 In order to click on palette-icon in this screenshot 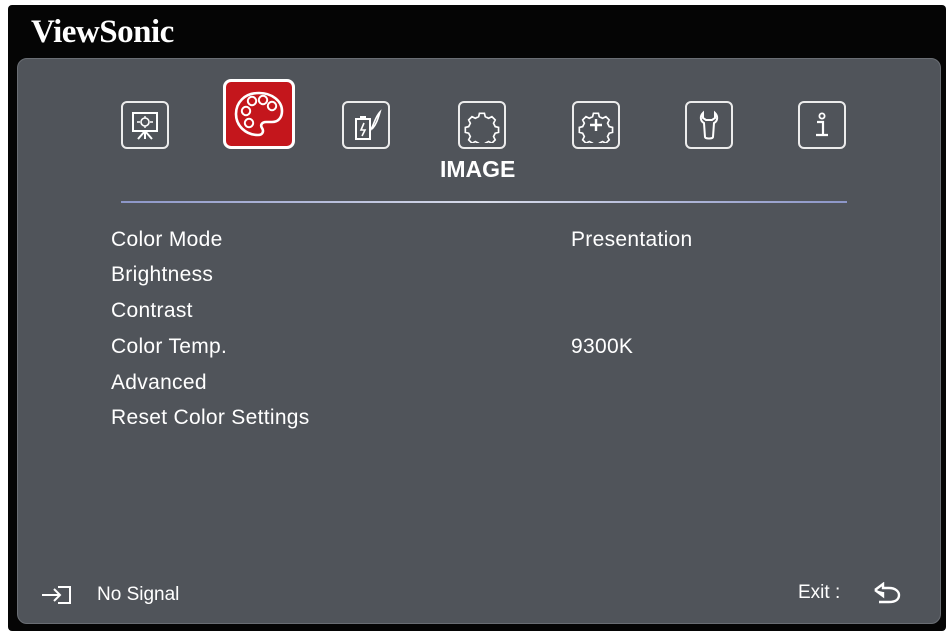, I will do `click(259, 114)`.